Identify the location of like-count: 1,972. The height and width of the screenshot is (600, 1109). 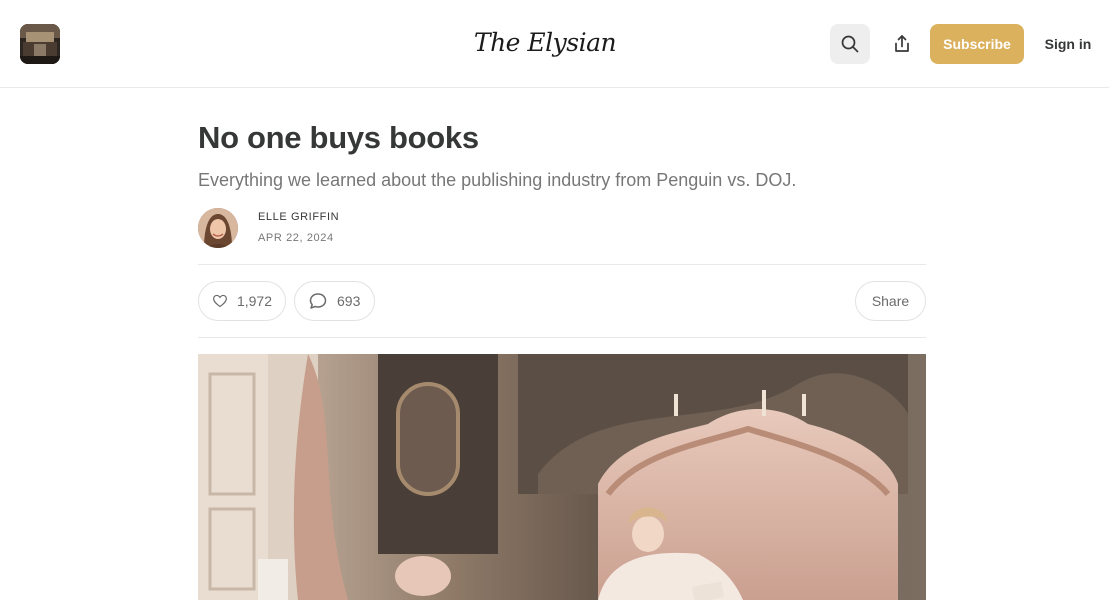
(254, 301).